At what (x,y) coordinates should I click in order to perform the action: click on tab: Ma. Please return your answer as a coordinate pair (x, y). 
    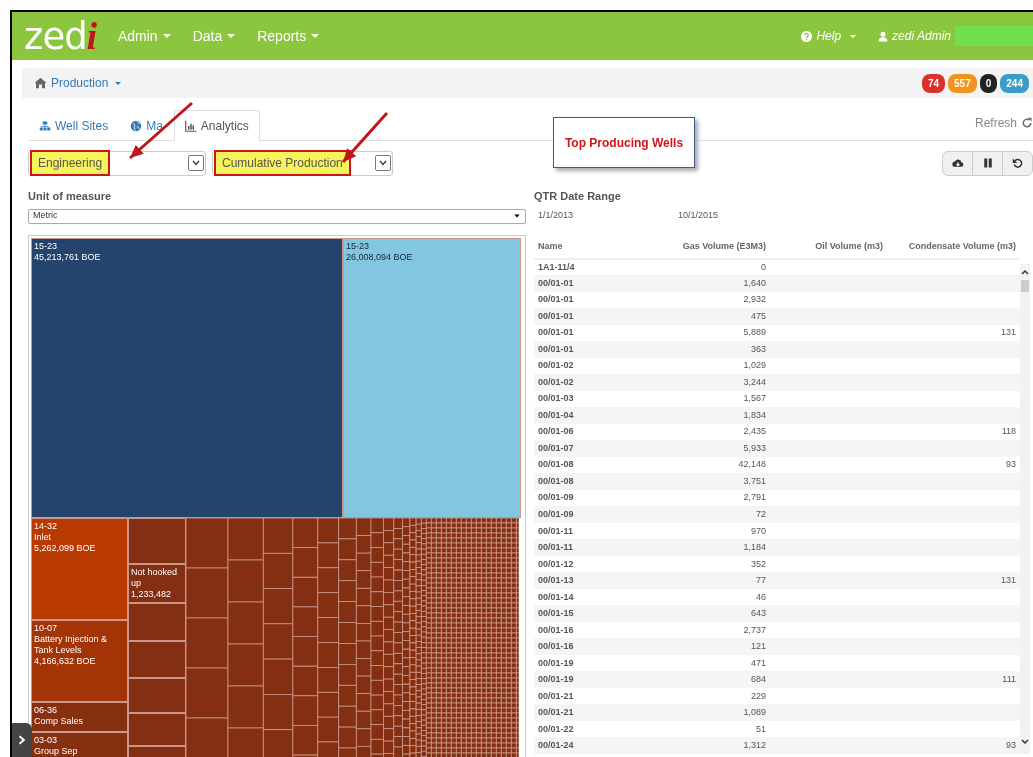
    Looking at the image, I should click on (146, 125).